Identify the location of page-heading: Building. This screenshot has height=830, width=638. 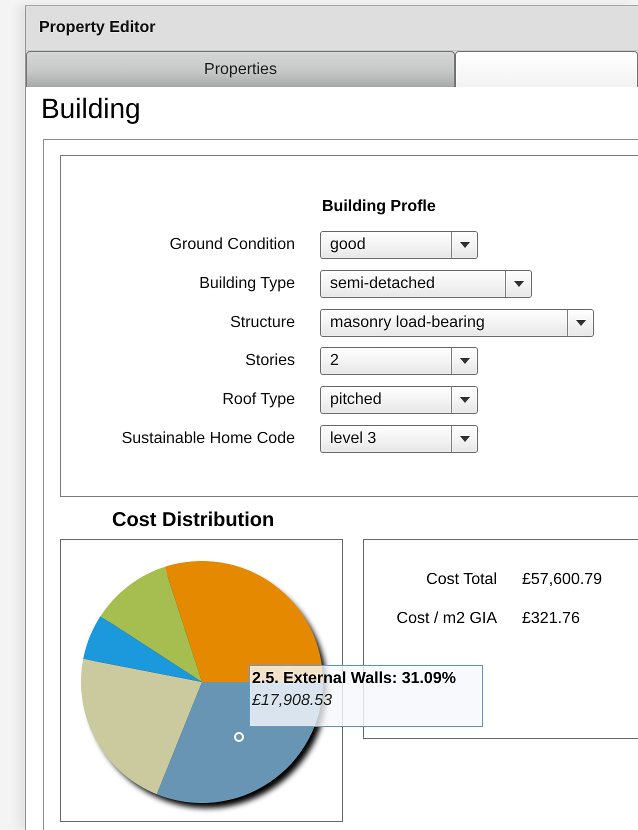
(91, 109).